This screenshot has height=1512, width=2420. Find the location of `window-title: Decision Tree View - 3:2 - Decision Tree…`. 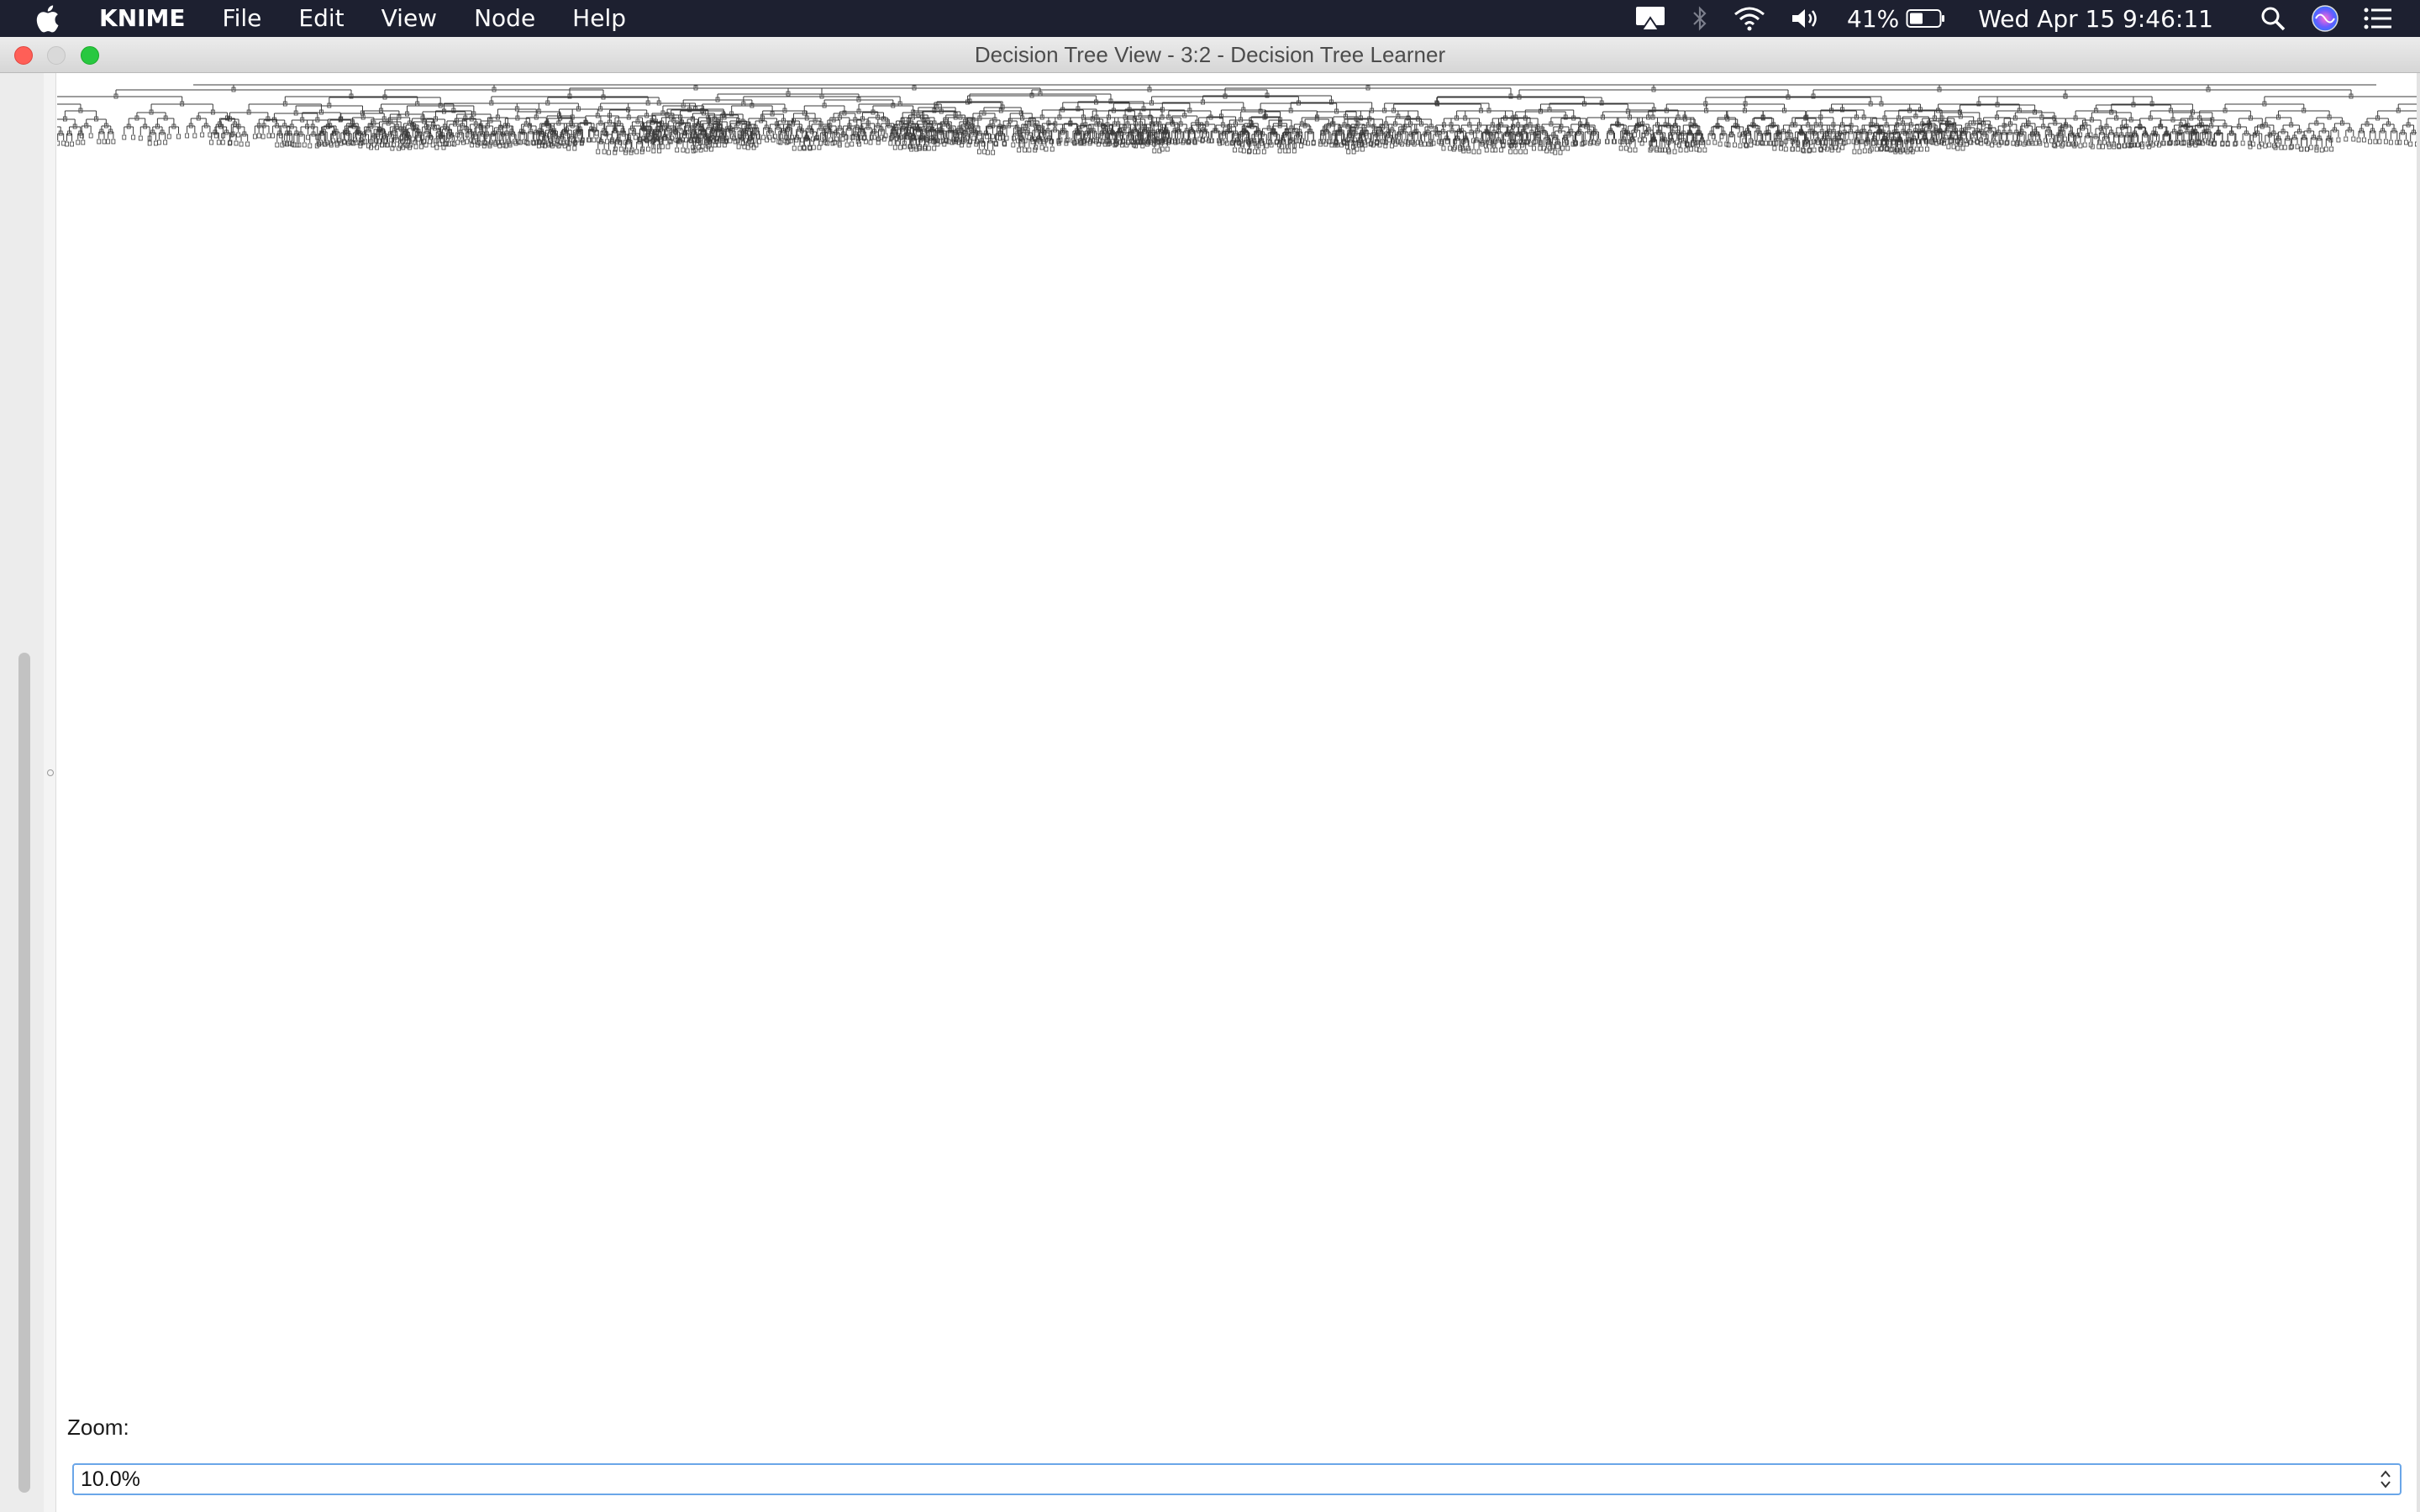

window-title: Decision Tree View - 3:2 - Decision Tree… is located at coordinates (1210, 54).